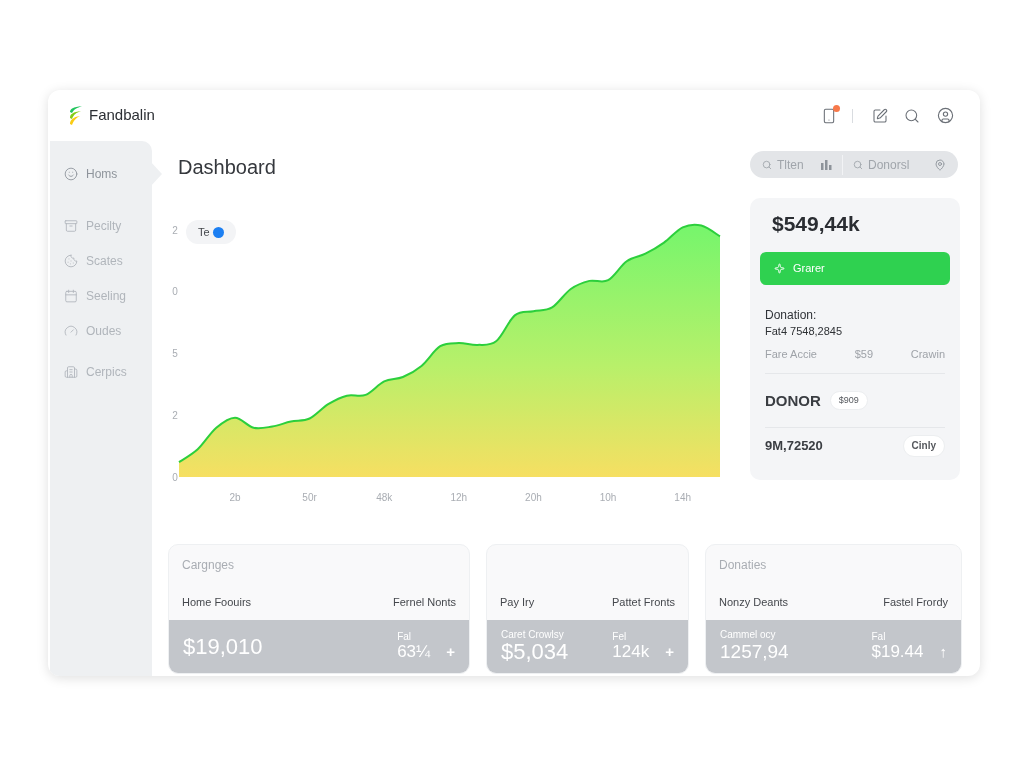  I want to click on card-label: Nonzy Deants, so click(754, 602).